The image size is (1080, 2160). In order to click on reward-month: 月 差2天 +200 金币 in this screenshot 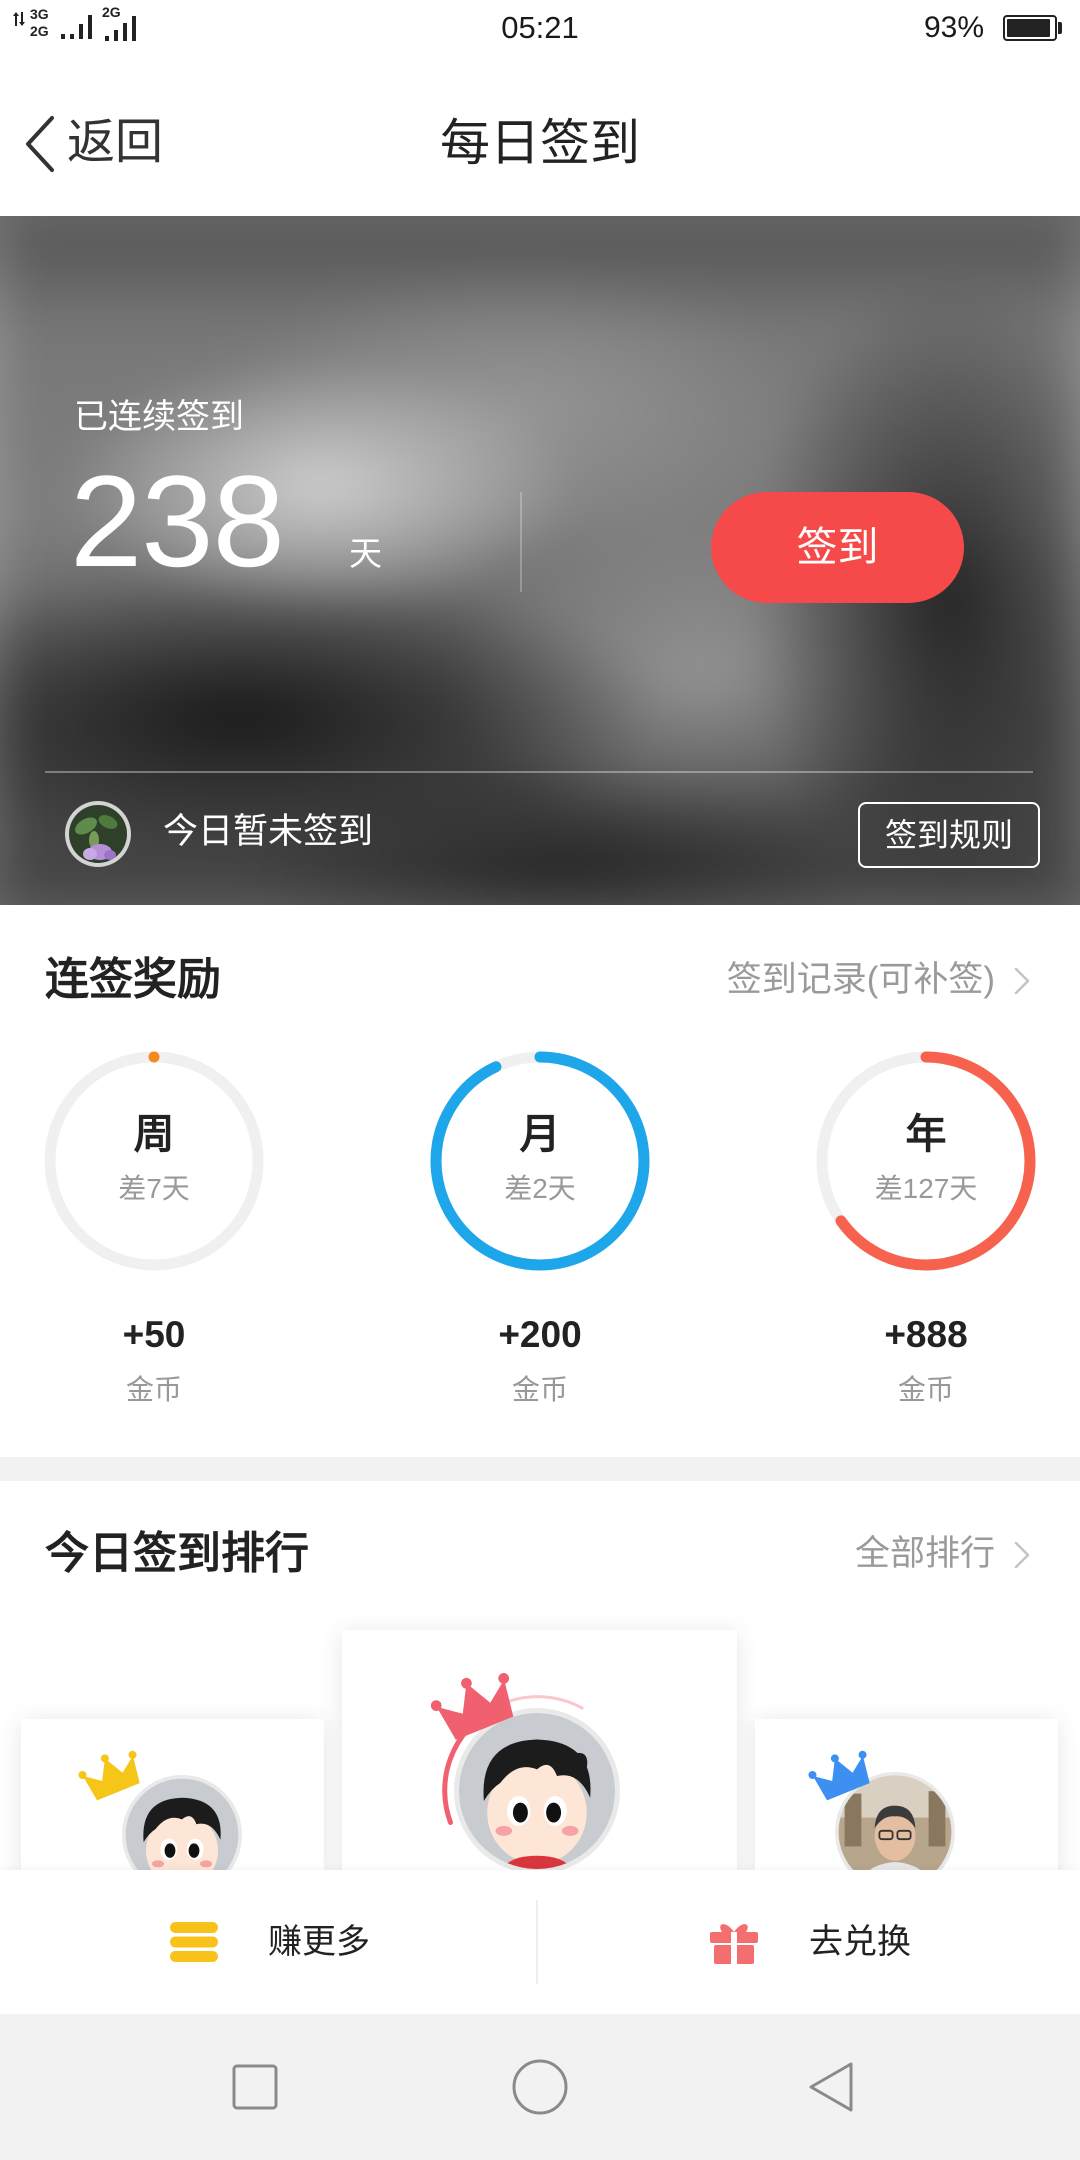, I will do `click(540, 1231)`.